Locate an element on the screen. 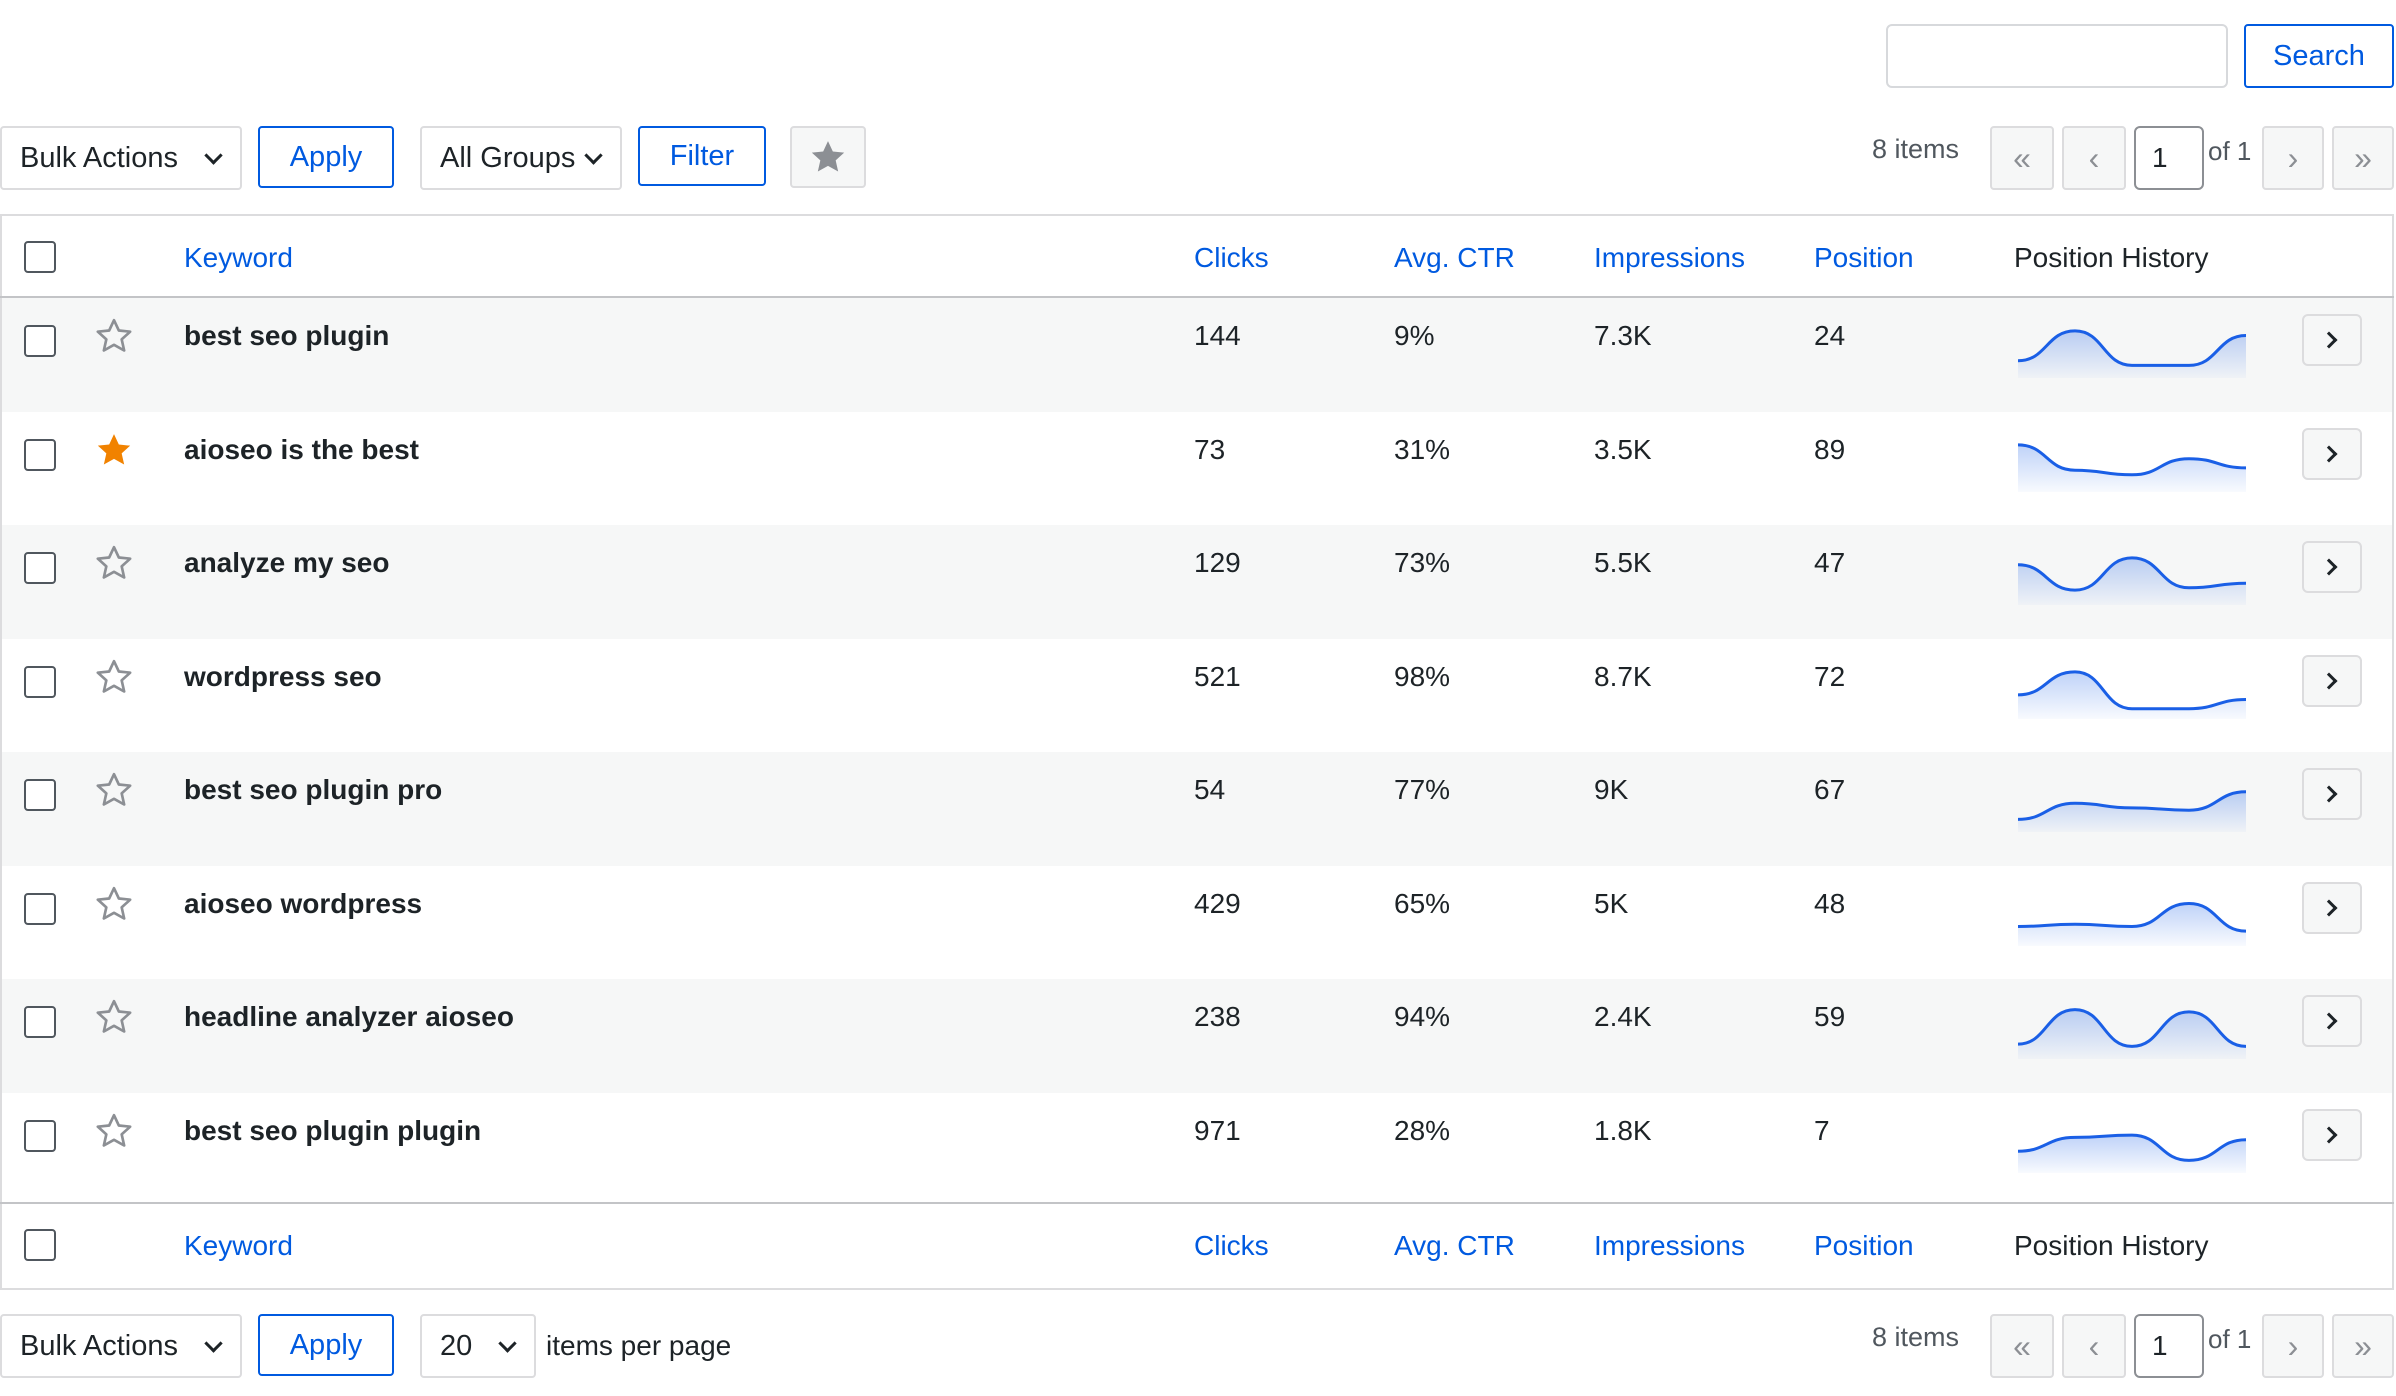  position-cell: 24 is located at coordinates (1830, 335).